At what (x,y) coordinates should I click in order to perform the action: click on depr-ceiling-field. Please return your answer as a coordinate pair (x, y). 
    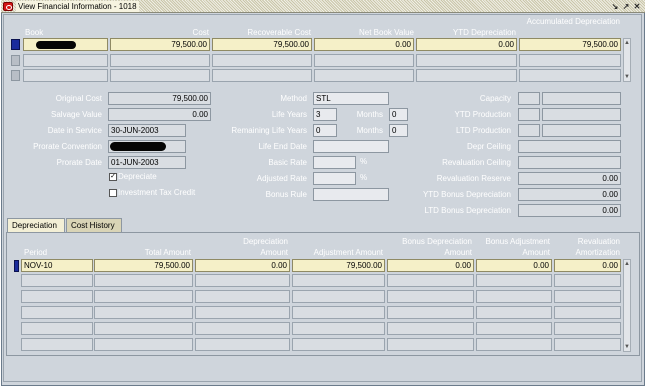
    Looking at the image, I should click on (569, 146).